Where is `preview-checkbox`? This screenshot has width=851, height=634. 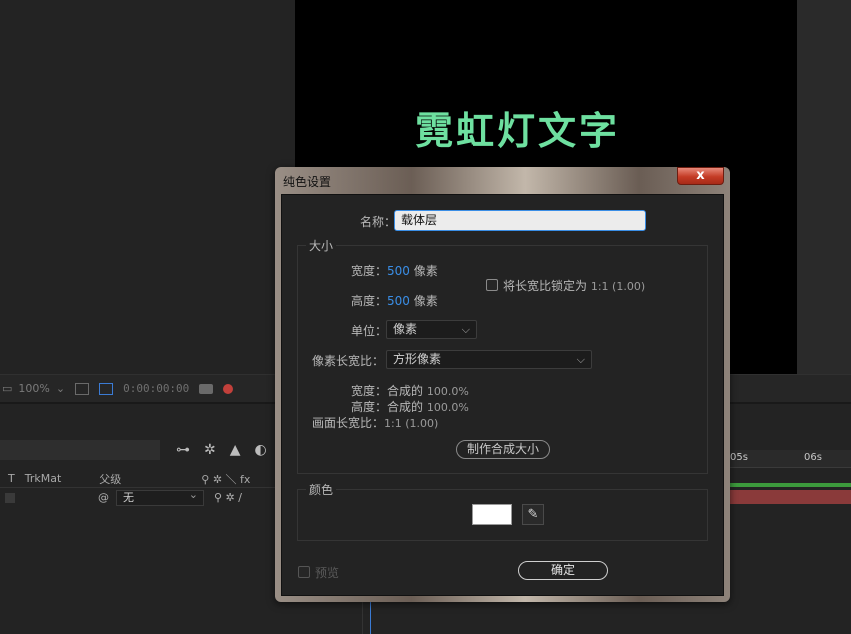 preview-checkbox is located at coordinates (304, 572).